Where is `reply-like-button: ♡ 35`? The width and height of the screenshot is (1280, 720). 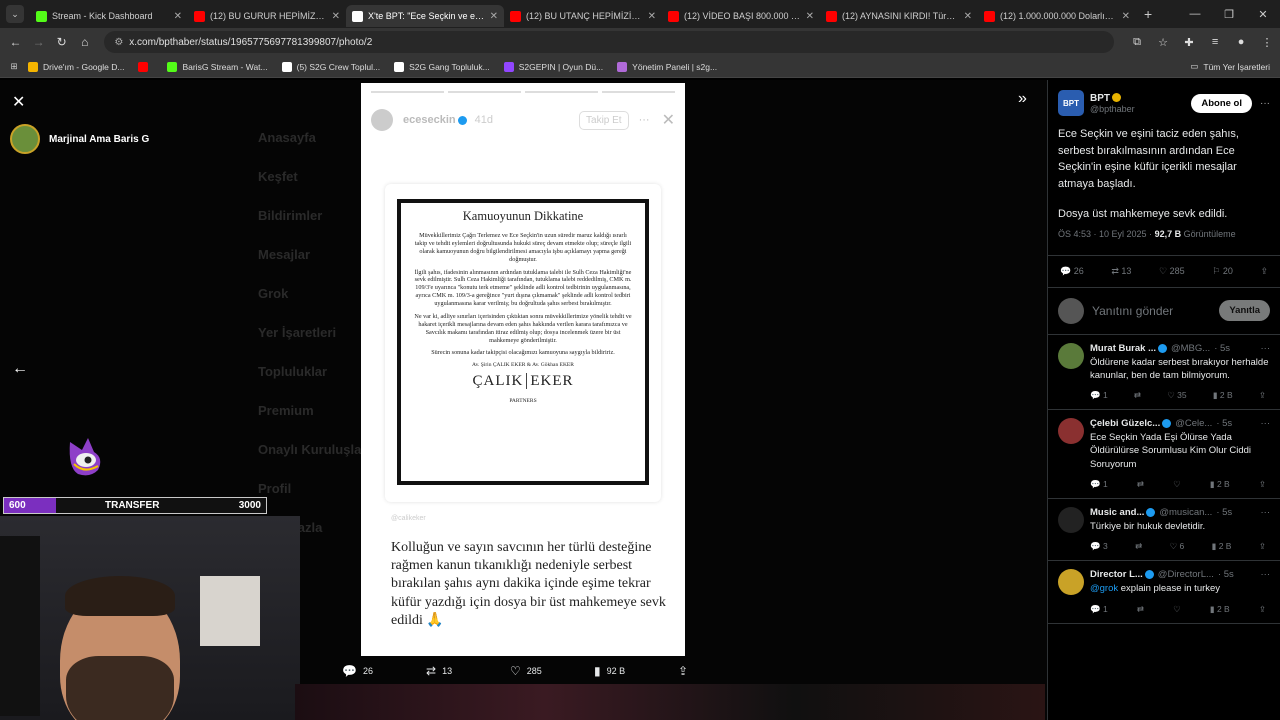
reply-like-button: ♡ 35 is located at coordinates (1176, 395).